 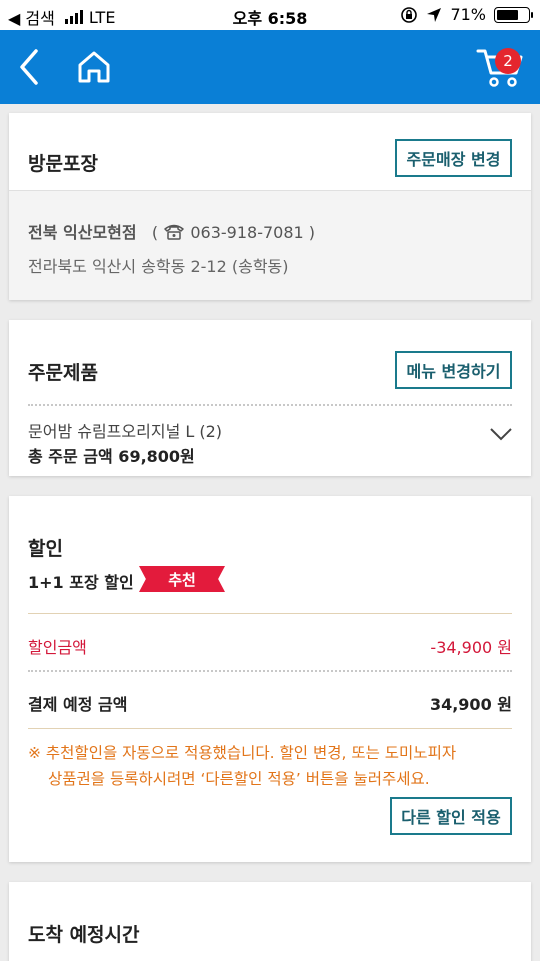 I want to click on order-item: 문어밤 슈림프오리지널 L (2), so click(x=125, y=431).